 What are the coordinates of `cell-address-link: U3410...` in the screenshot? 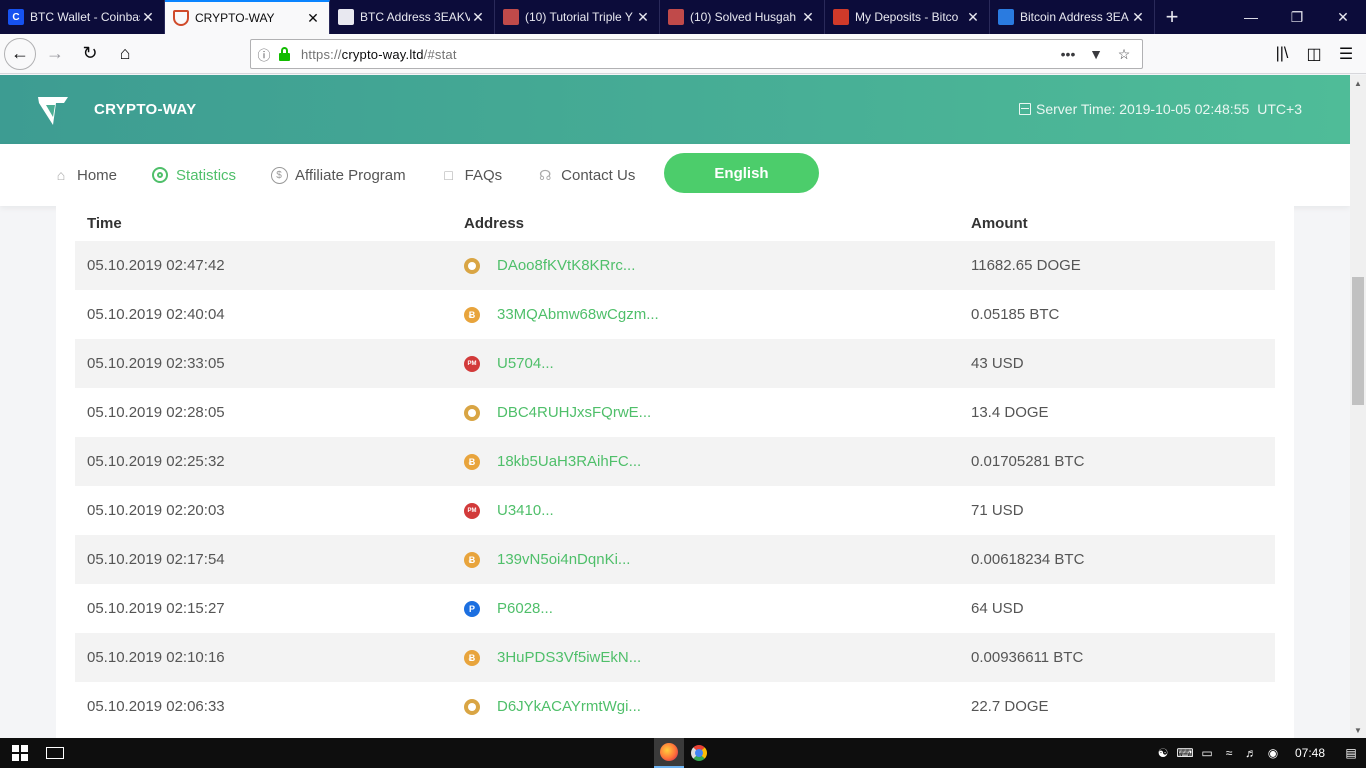 It's located at (525, 510).